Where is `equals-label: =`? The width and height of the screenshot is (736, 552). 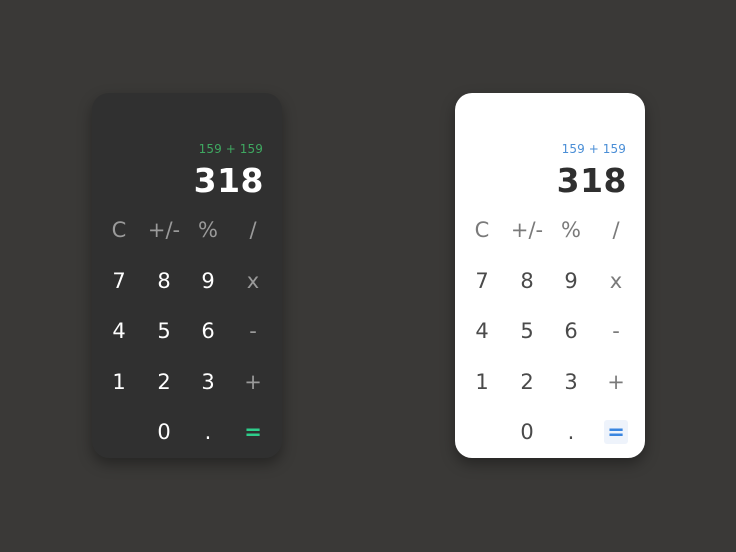
equals-label: = is located at coordinates (616, 432).